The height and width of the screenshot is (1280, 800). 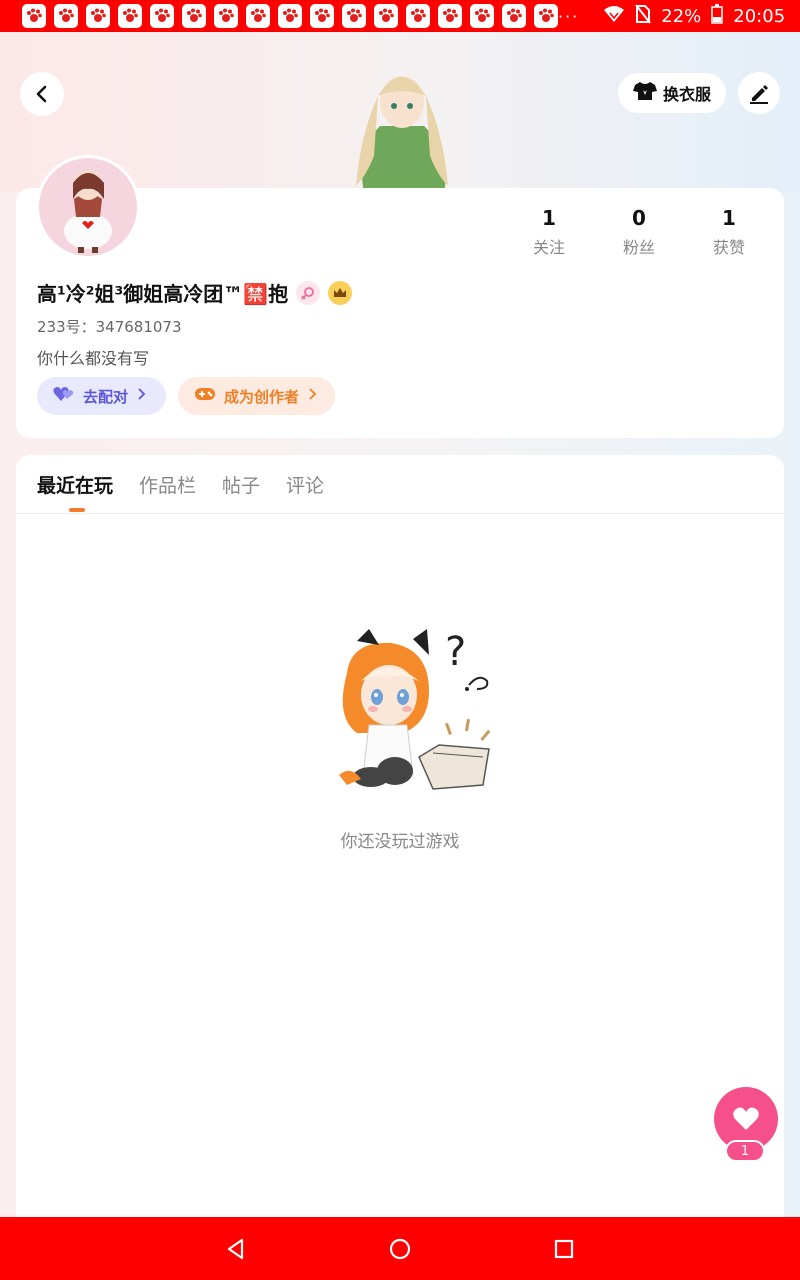 I want to click on stats-row: 1 关注 0 粉丝 1 获赞, so click(x=639, y=232).